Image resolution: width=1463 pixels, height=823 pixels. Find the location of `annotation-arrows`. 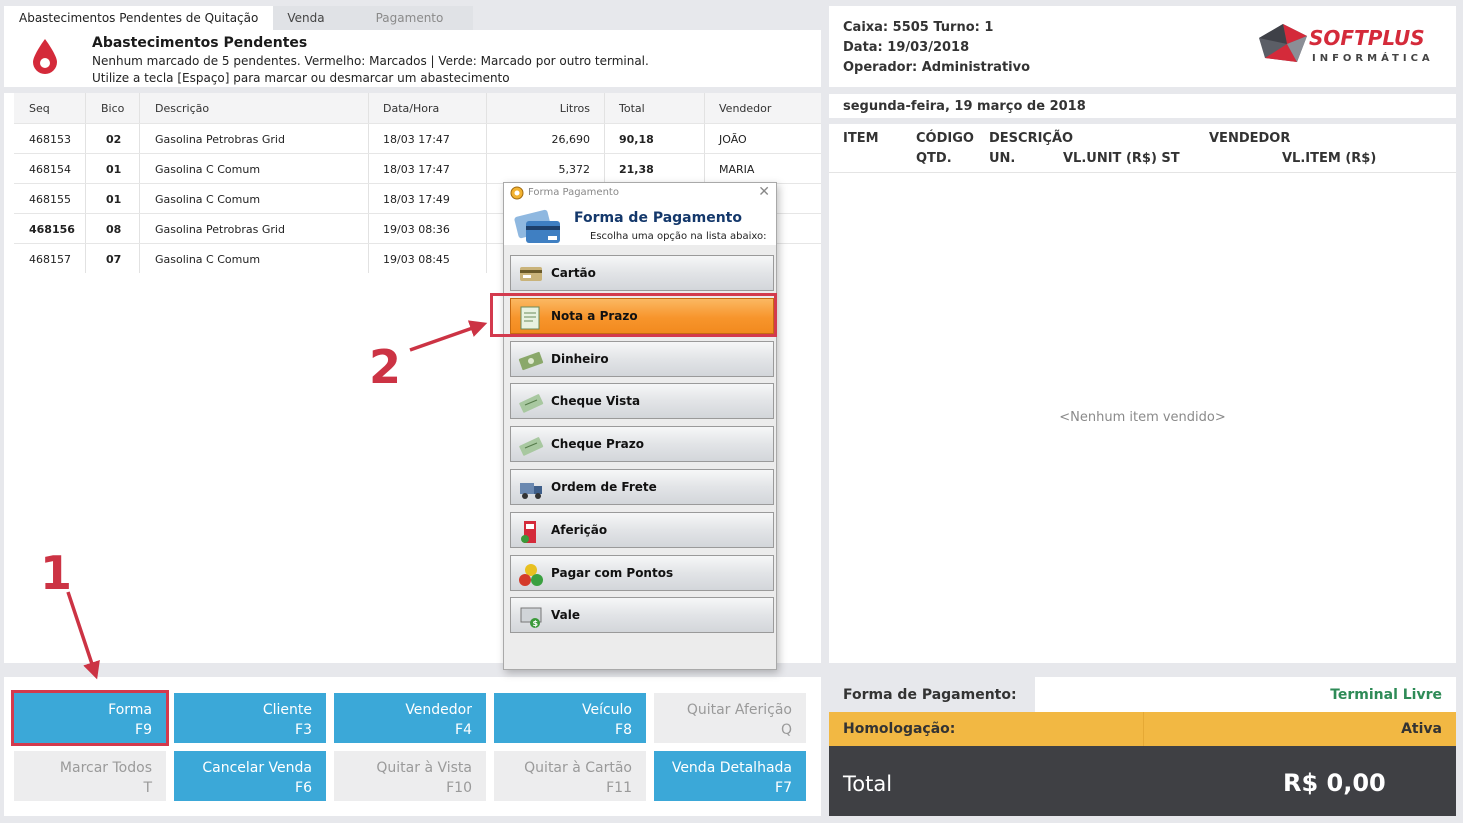

annotation-arrows is located at coordinates (277, 500).